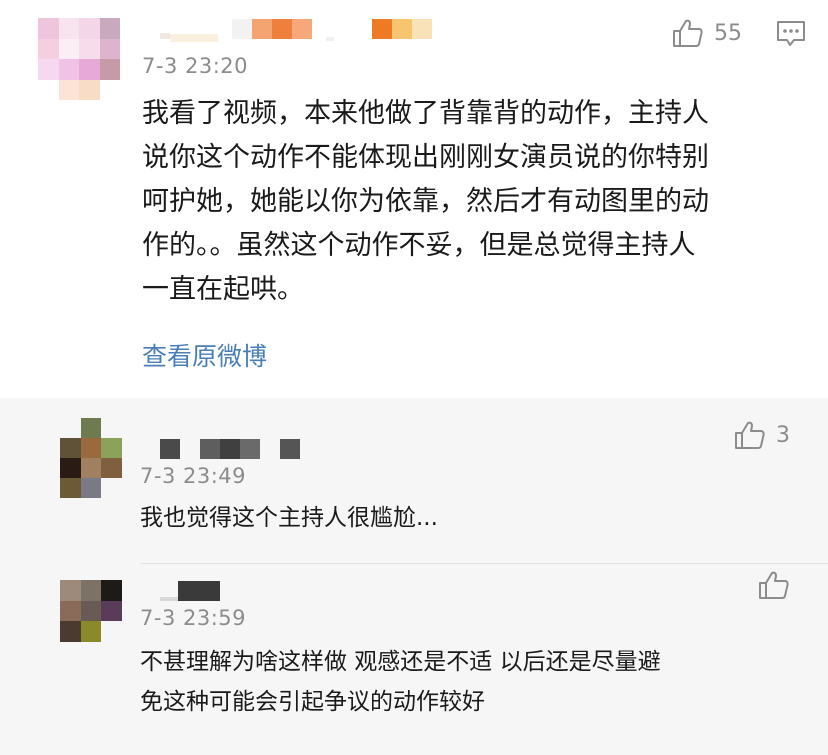  I want to click on like-count: 55, so click(728, 33).